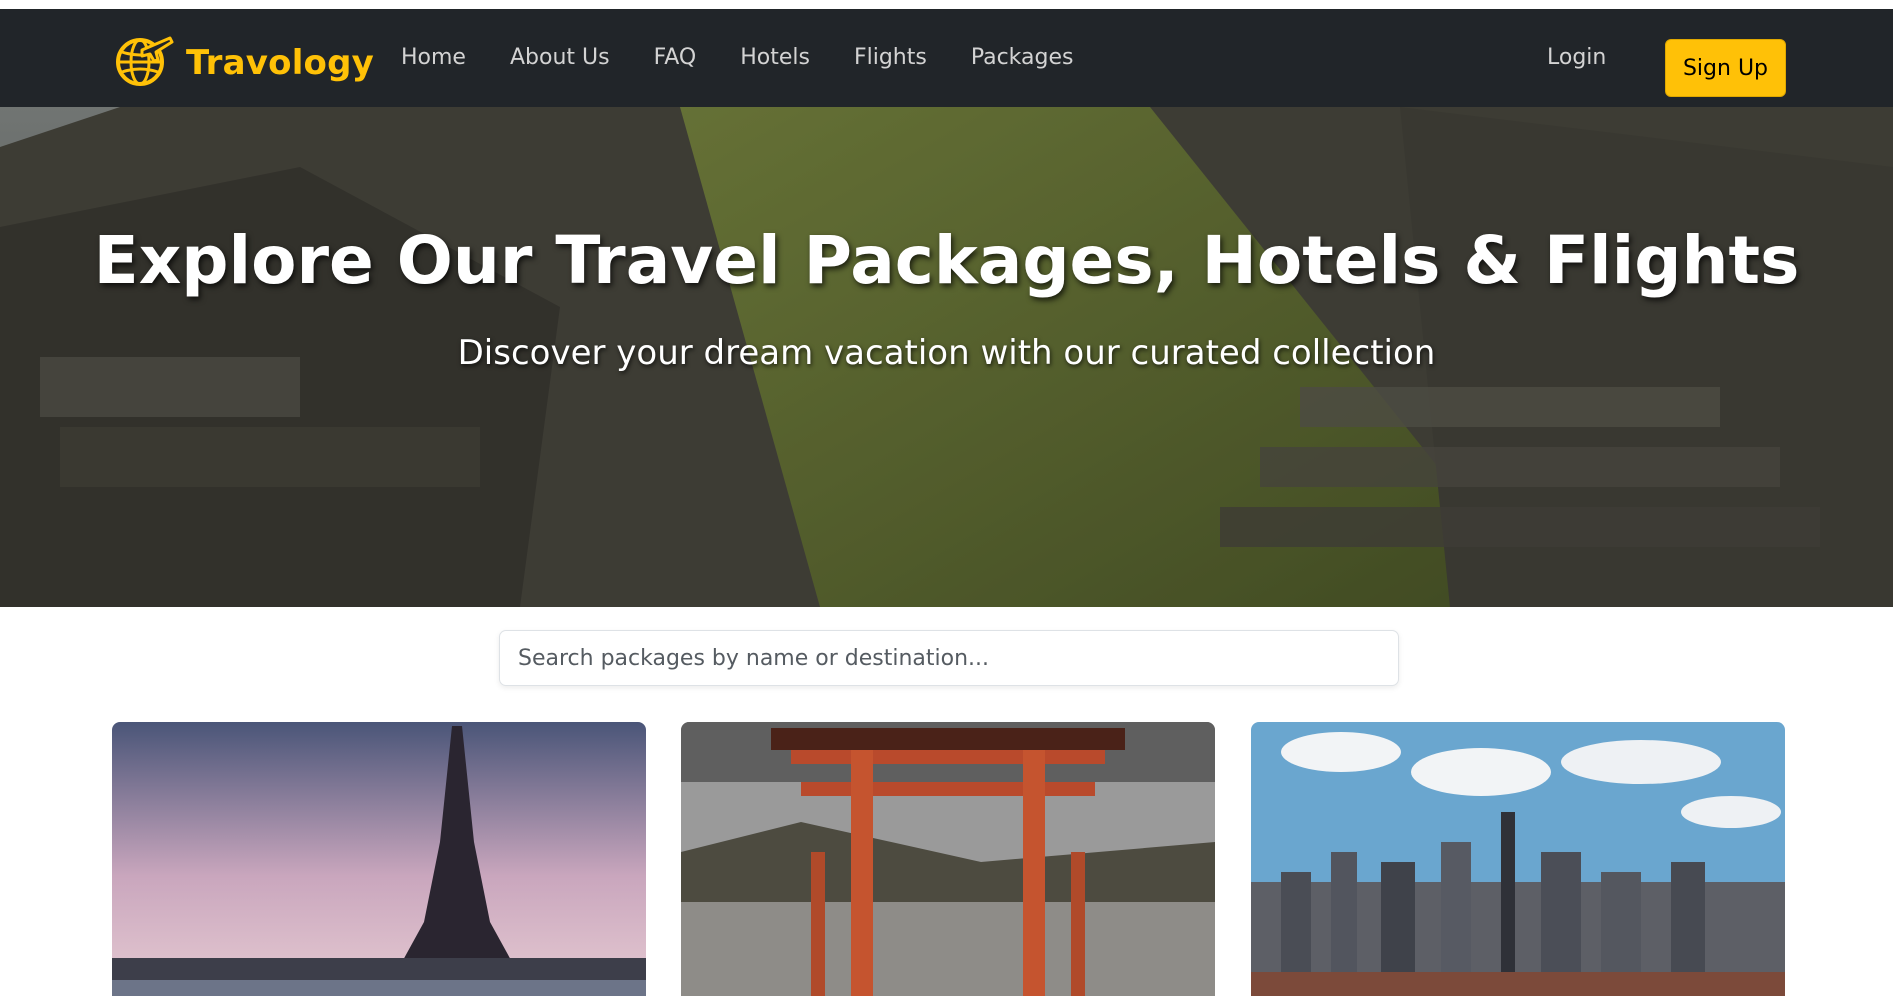  Describe the element at coordinates (675, 57) in the screenshot. I see `nav-faq: FAQ` at that location.